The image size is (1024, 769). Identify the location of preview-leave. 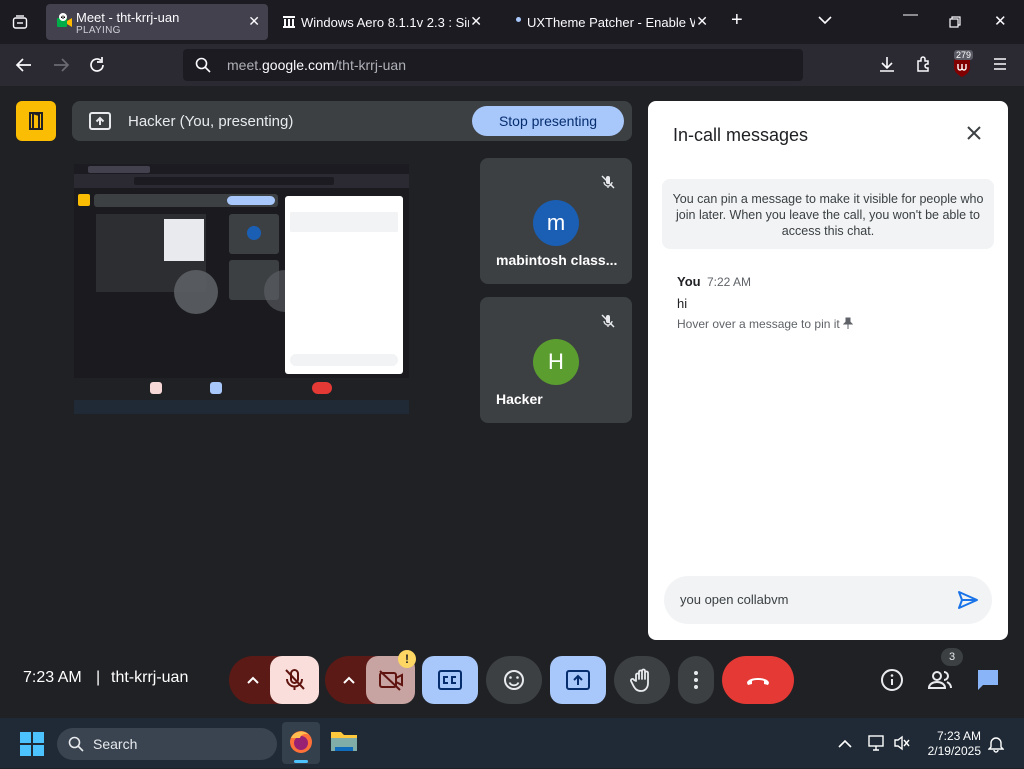
(322, 388).